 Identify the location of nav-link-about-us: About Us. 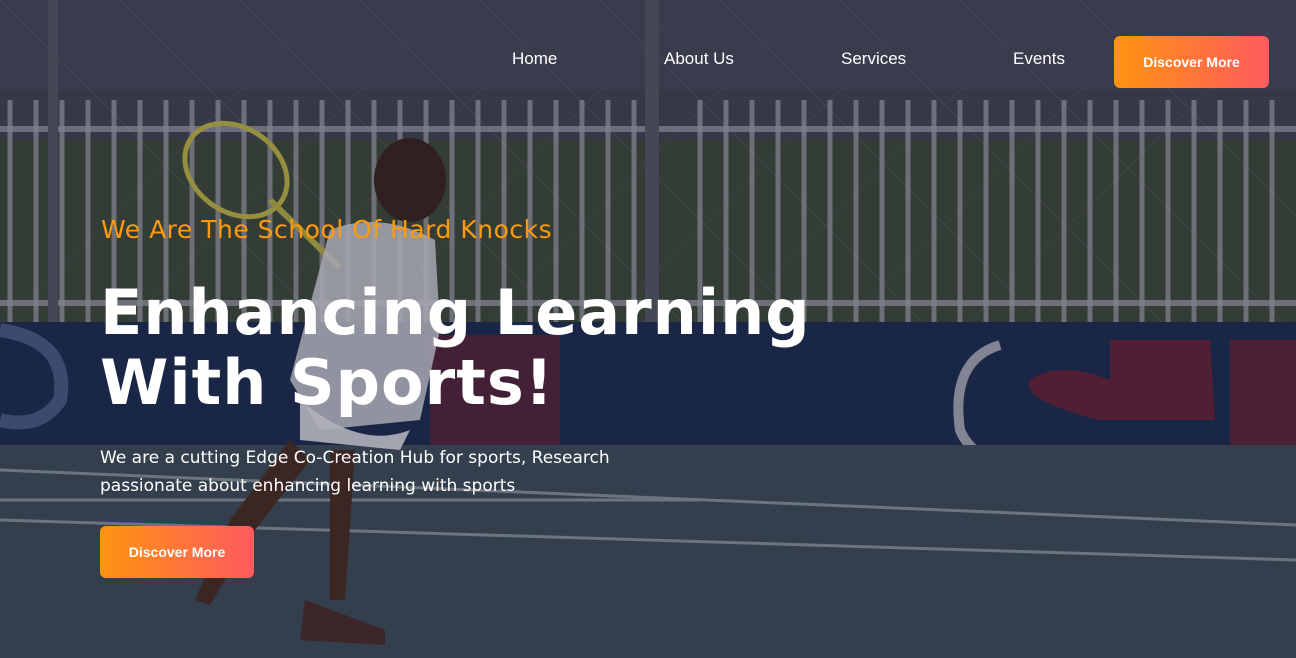
(699, 59).